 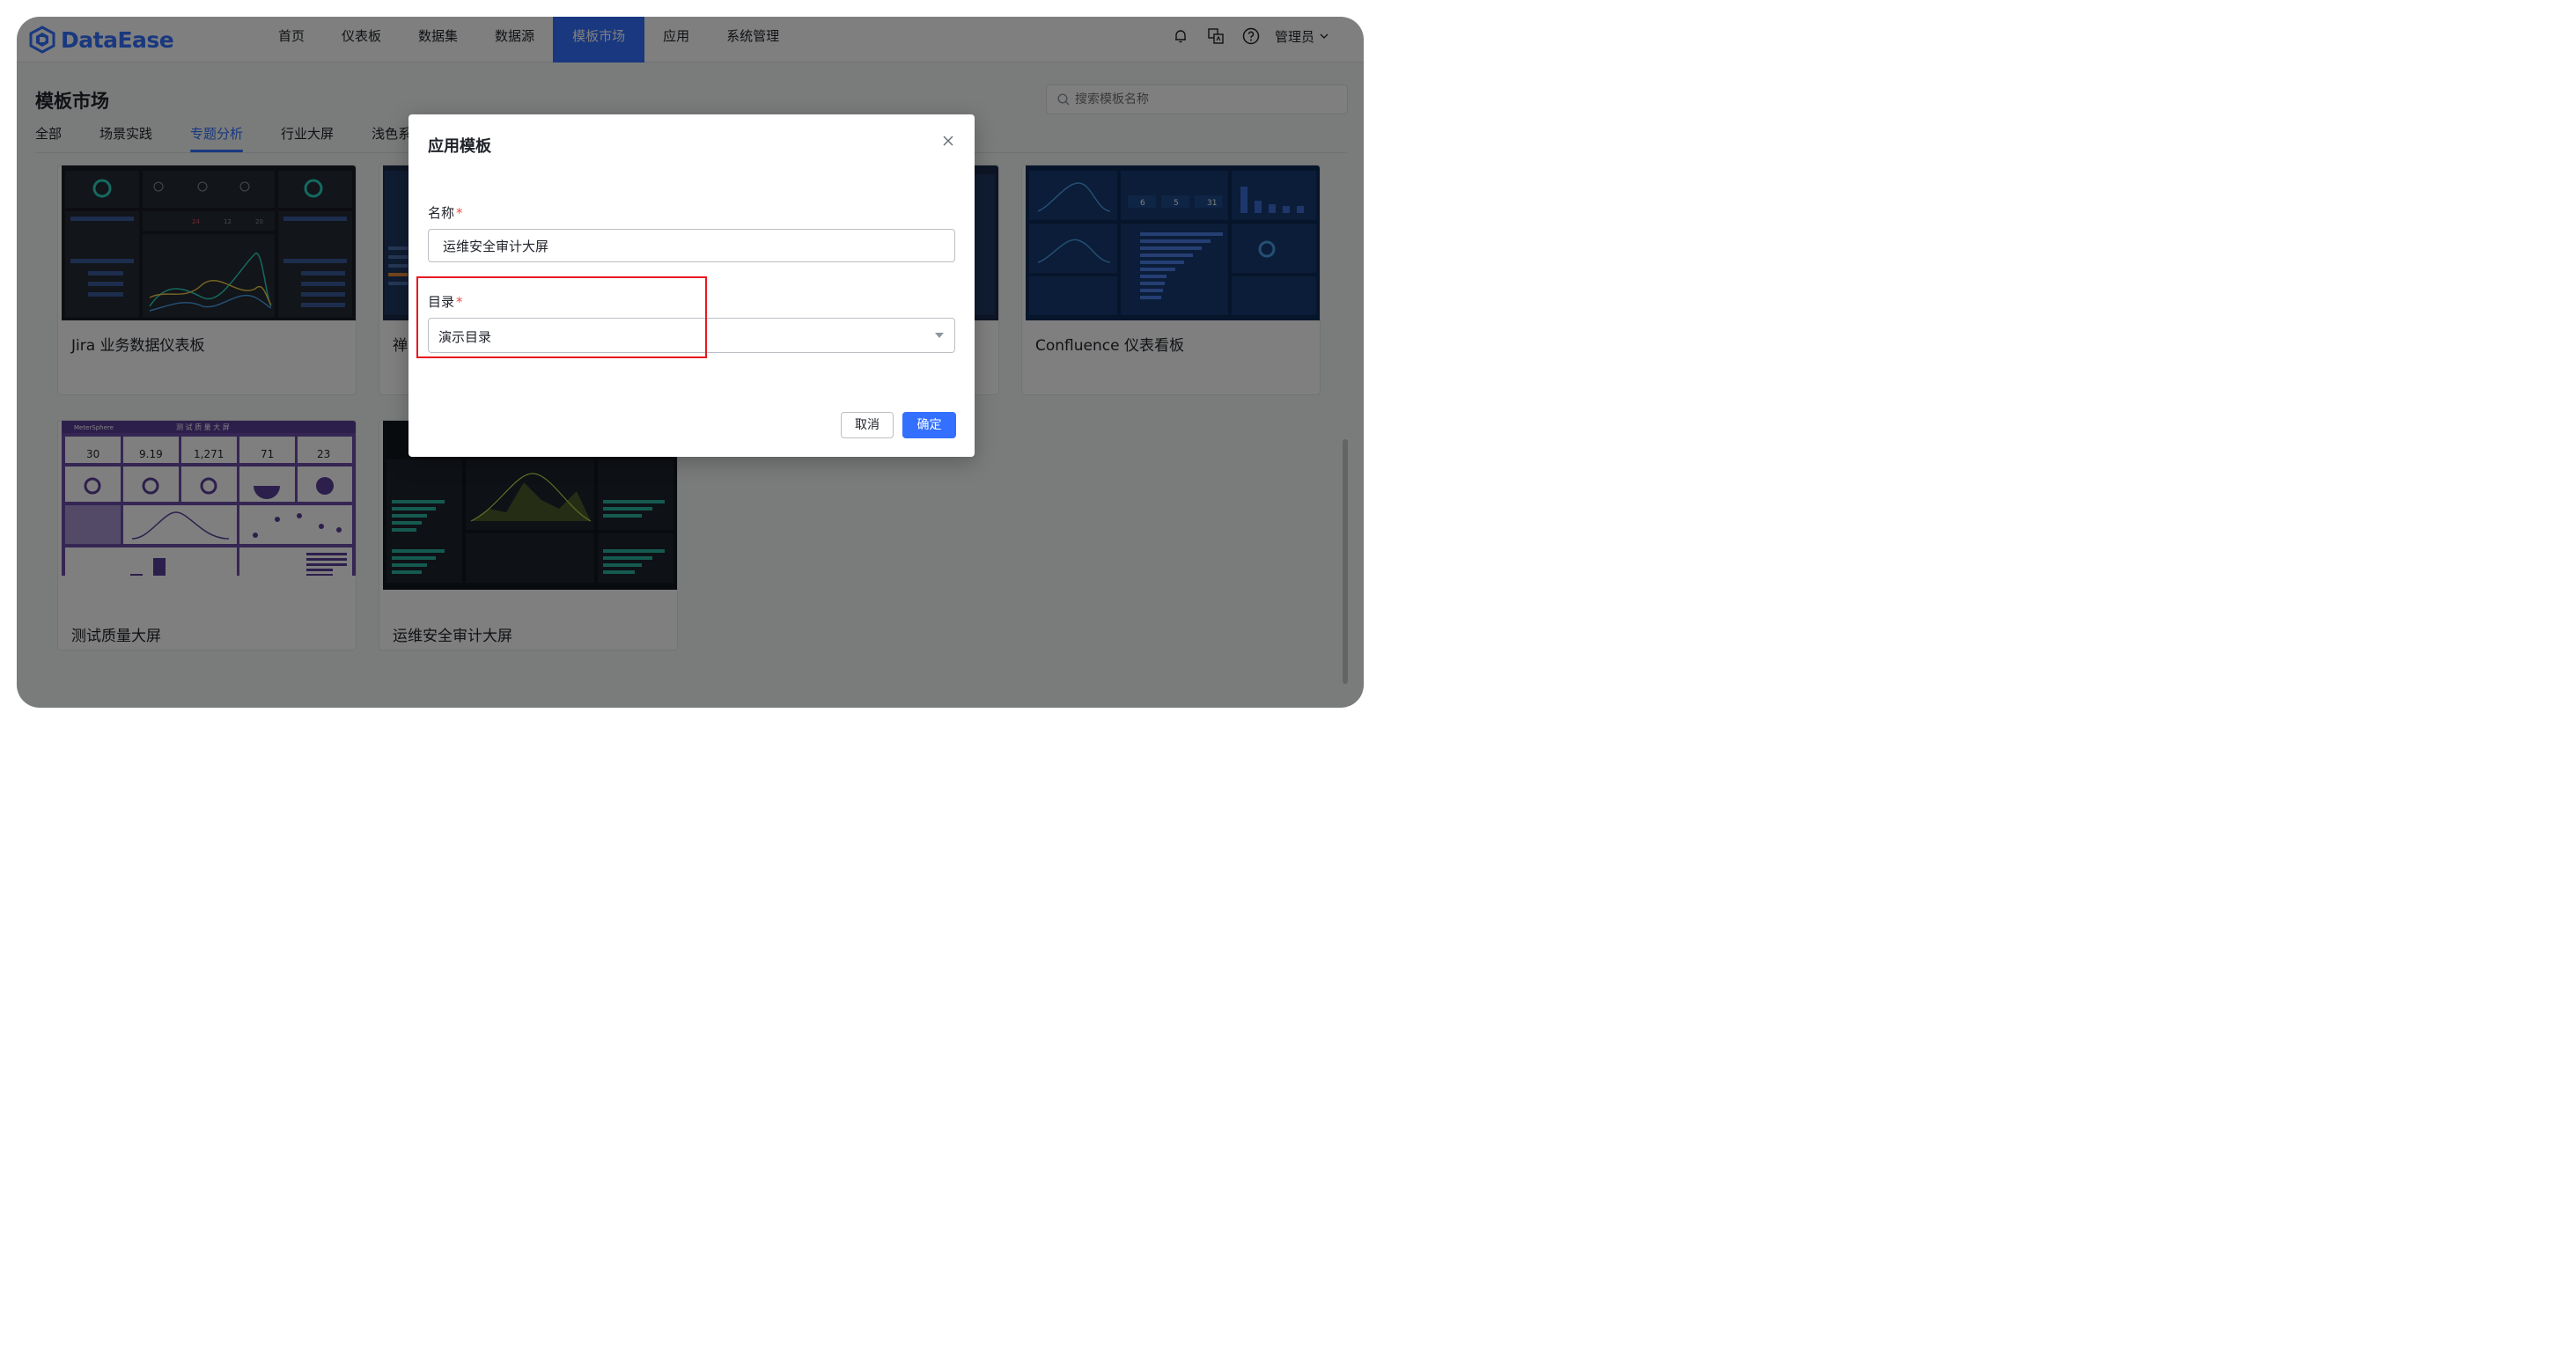 What do you see at coordinates (929, 425) in the screenshot?
I see `confirm-button: 确定` at bounding box center [929, 425].